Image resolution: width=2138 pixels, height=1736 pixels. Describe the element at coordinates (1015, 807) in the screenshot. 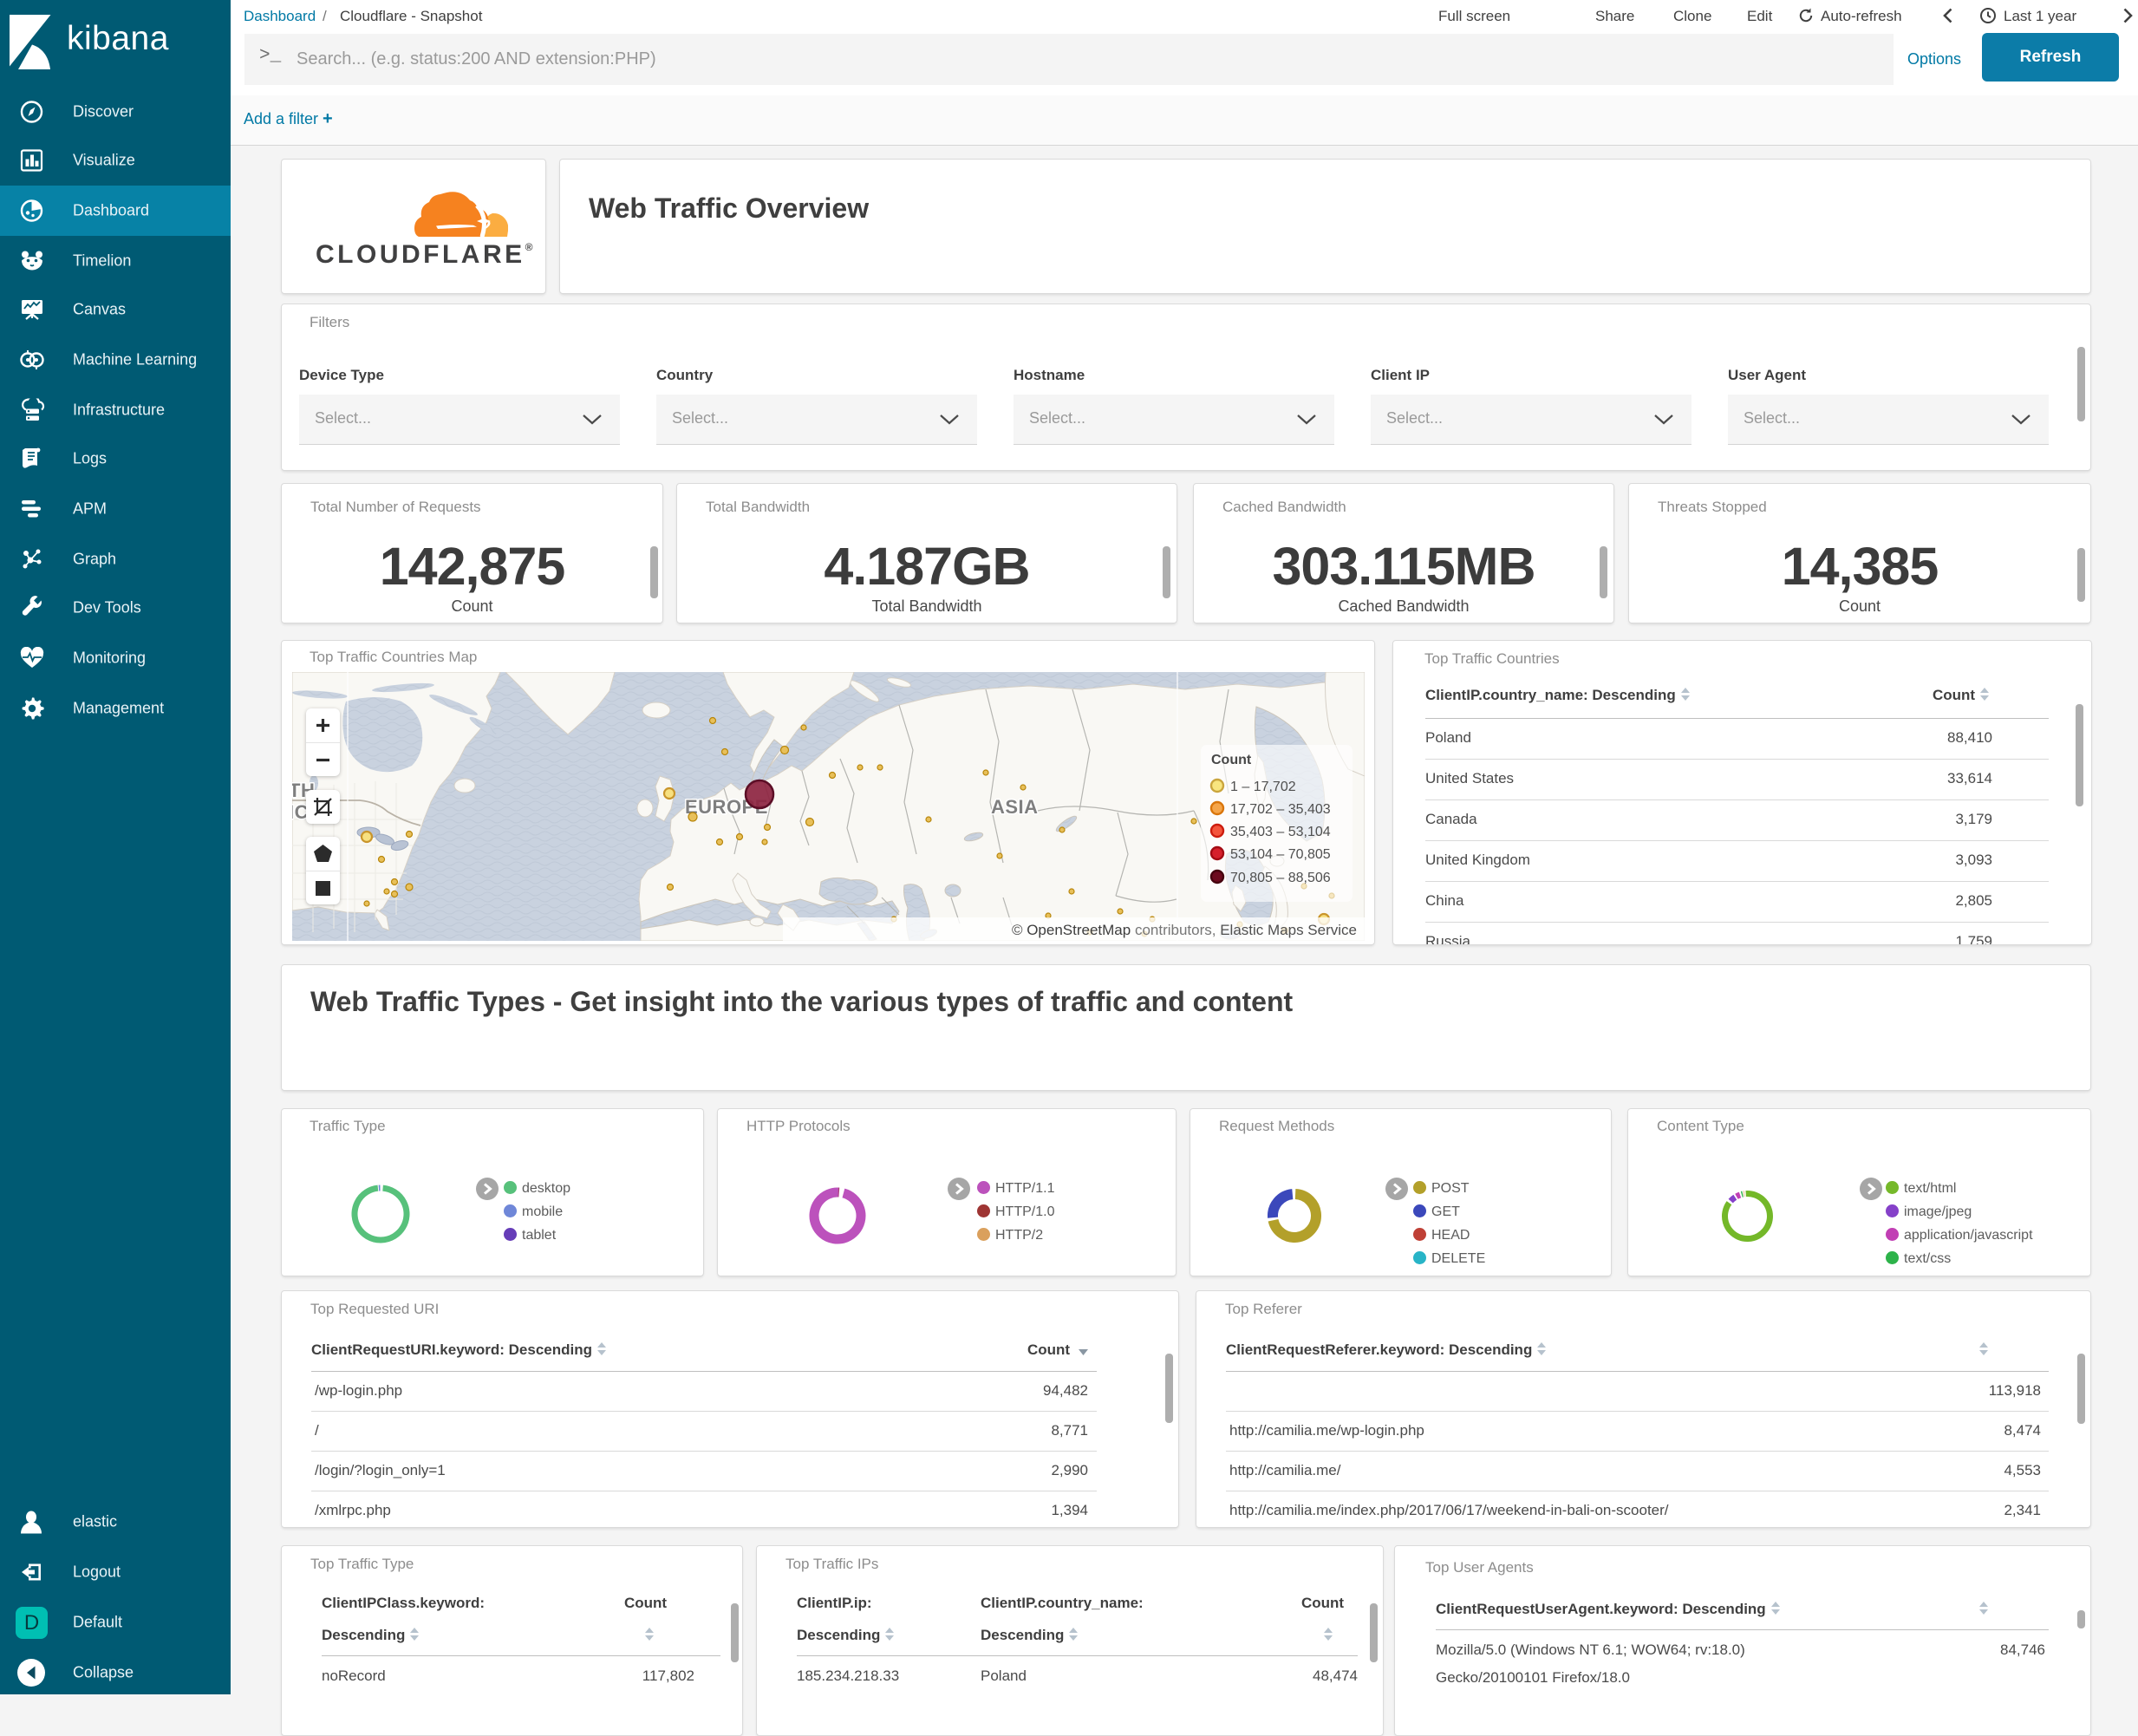

I see `svg-text: ASIA` at that location.